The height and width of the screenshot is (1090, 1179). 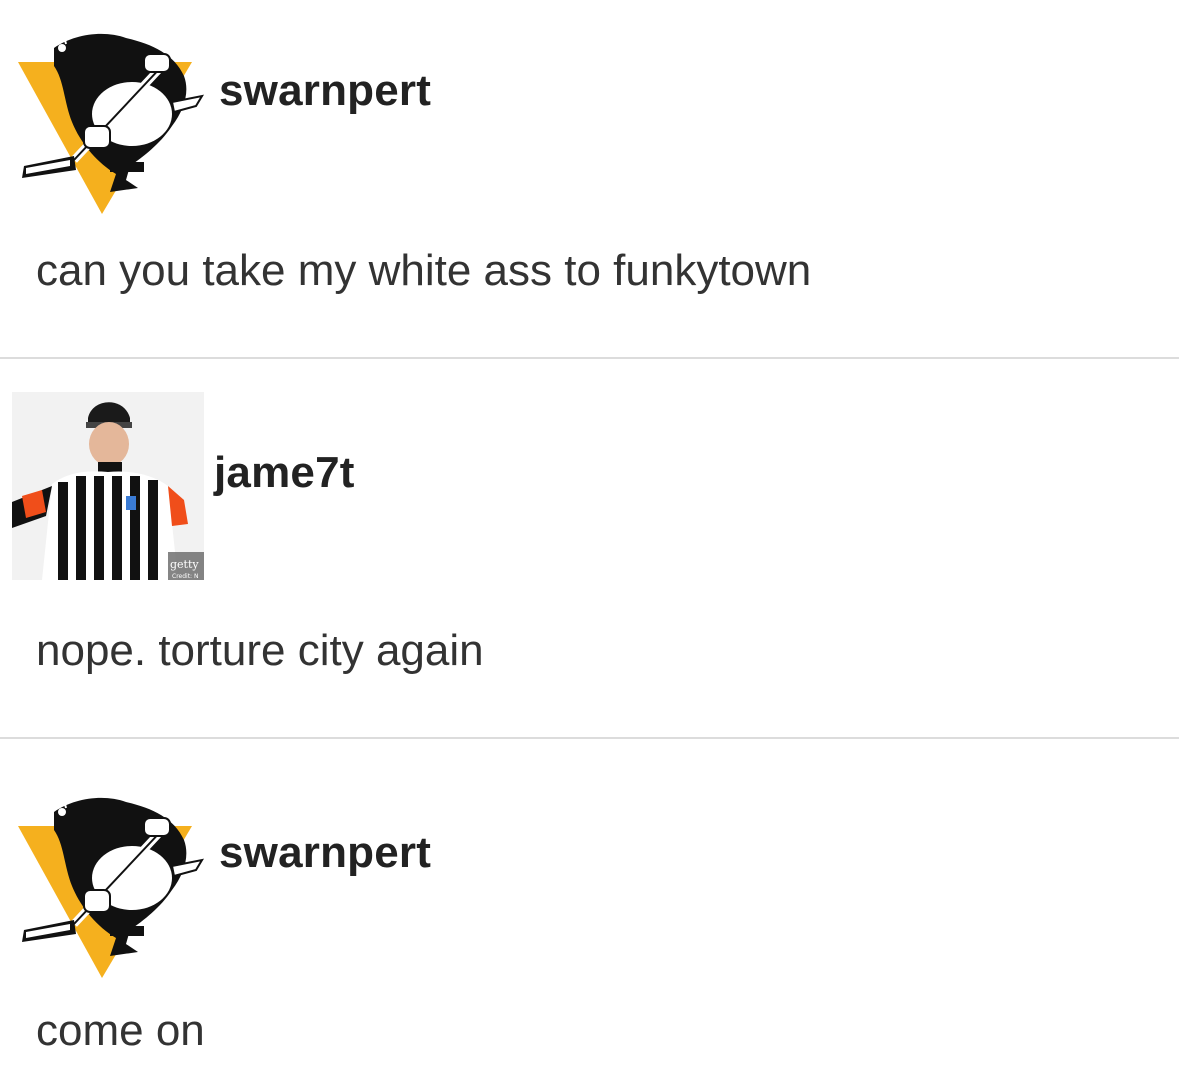 What do you see at coordinates (185, 576) in the screenshot?
I see `credit-watermark: Credit: N` at bounding box center [185, 576].